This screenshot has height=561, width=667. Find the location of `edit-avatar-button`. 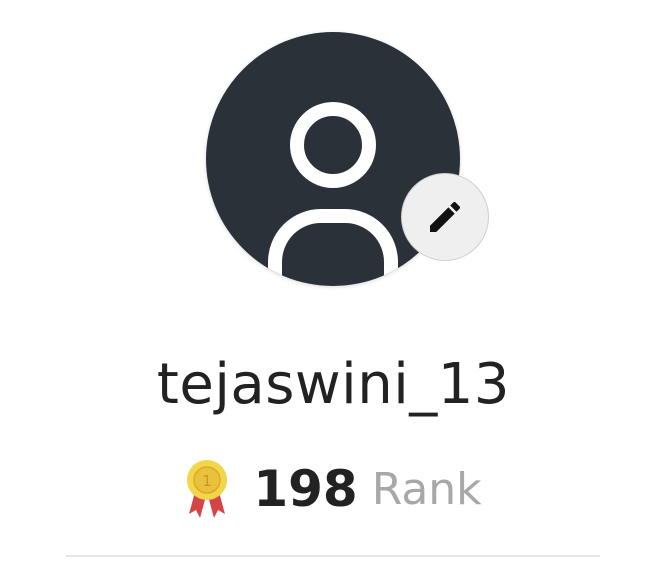

edit-avatar-button is located at coordinates (445, 217).